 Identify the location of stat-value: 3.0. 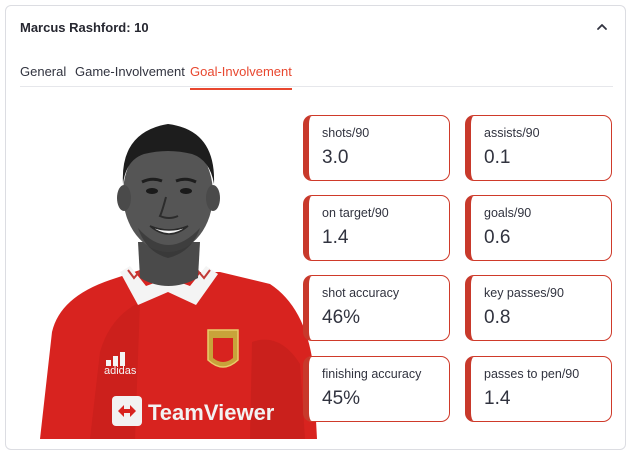
(335, 157).